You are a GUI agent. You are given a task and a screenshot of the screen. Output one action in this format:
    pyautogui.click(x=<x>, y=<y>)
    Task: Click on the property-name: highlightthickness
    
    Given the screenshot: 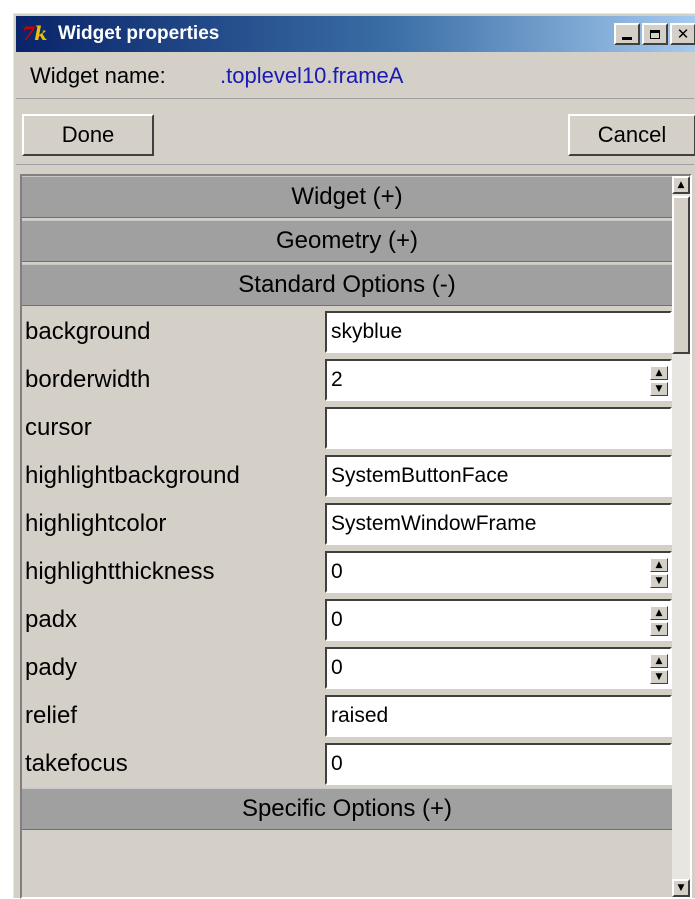 What is the action you would take?
    pyautogui.click(x=120, y=571)
    